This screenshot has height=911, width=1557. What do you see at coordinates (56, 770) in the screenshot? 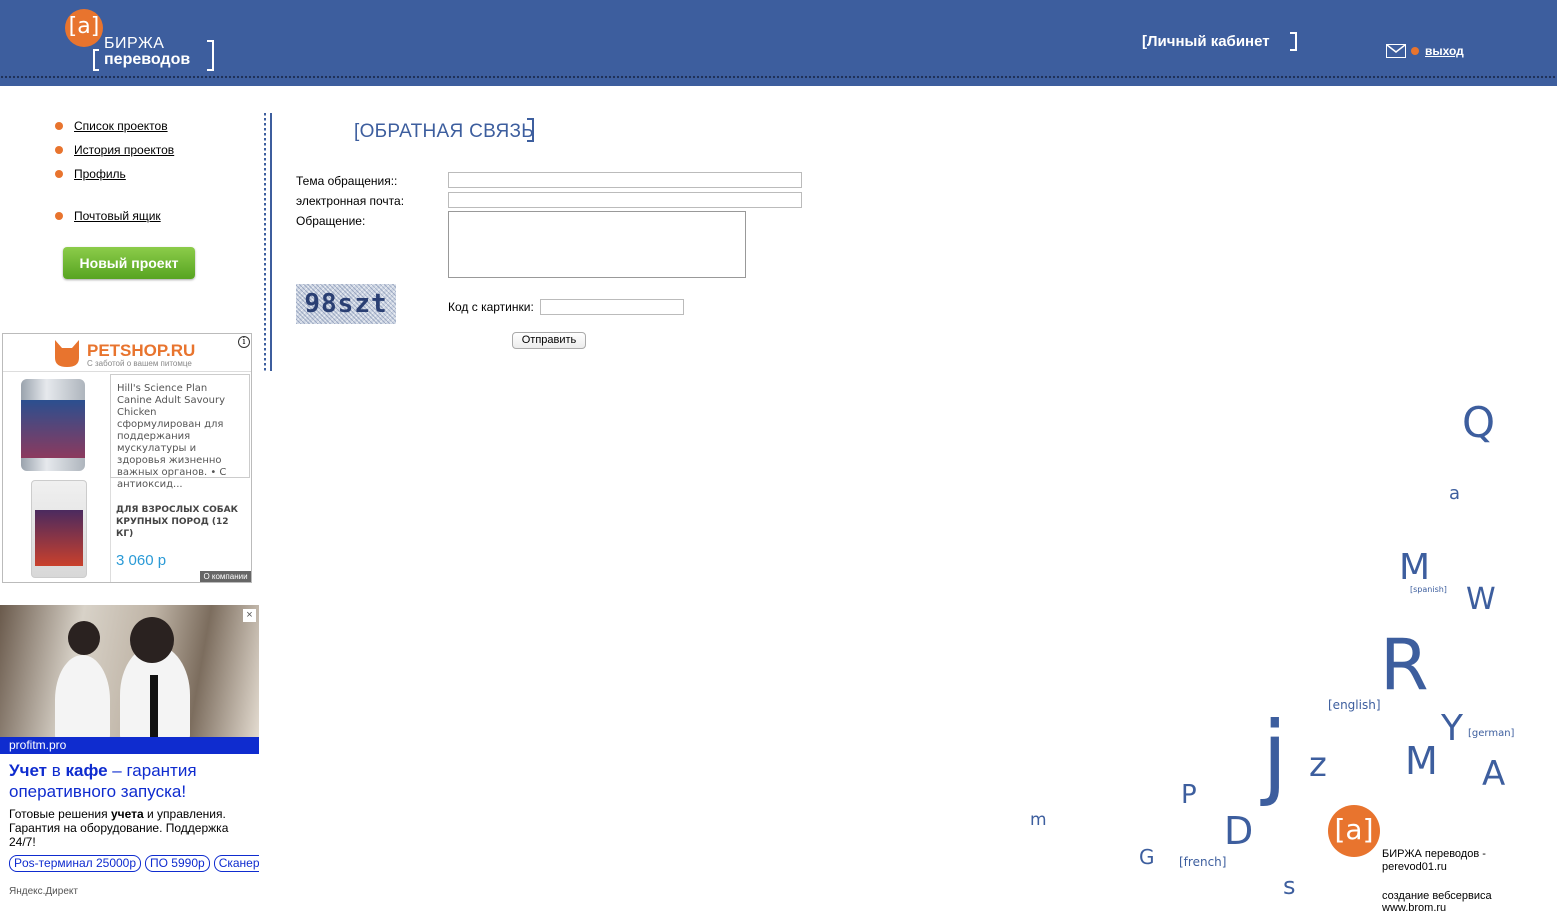
I see `ad-title-part: в` at bounding box center [56, 770].